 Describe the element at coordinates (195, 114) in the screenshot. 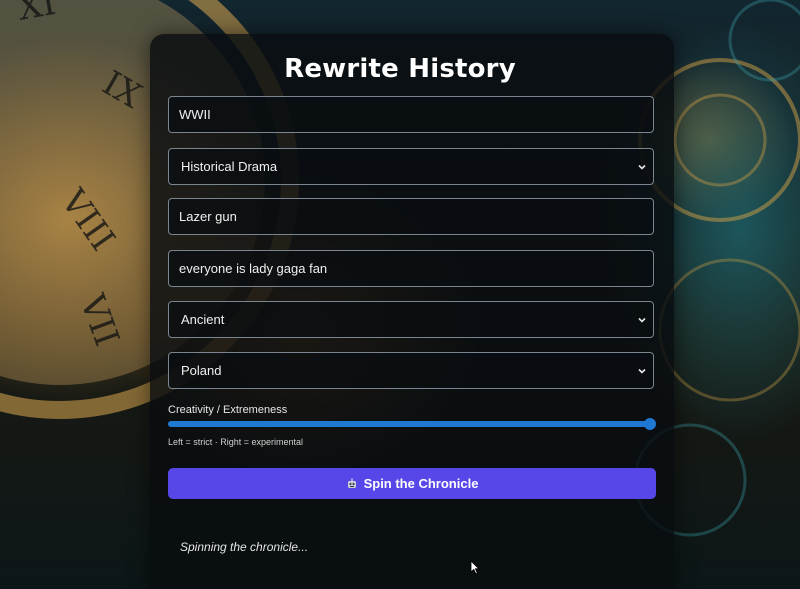

I see `event-input-value: WWII` at that location.